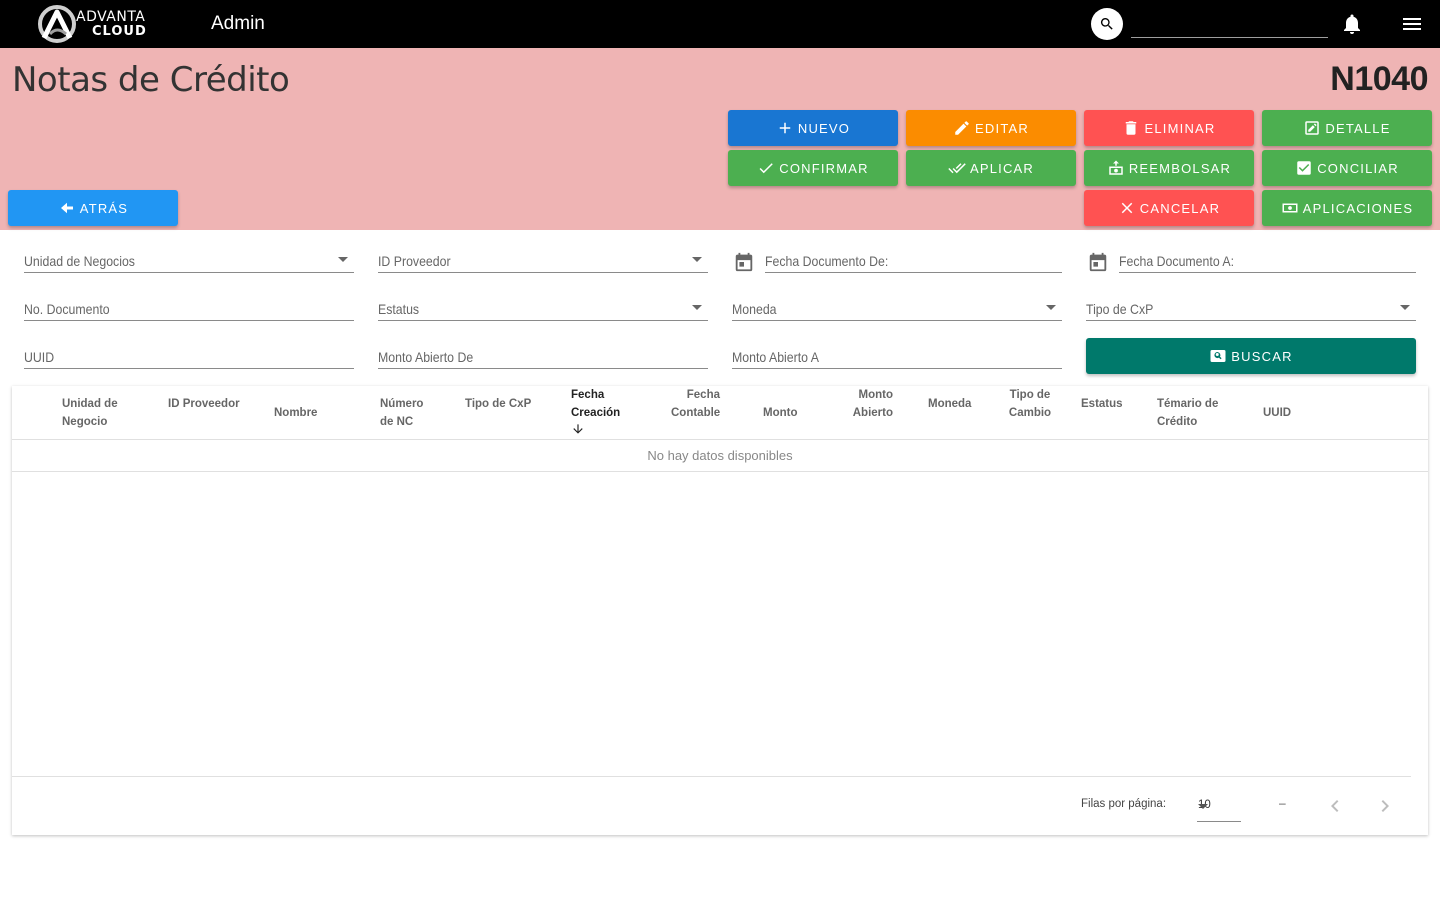 The height and width of the screenshot is (900, 1440). Describe the element at coordinates (813, 128) in the screenshot. I see `nuevo-button: NUEVO` at that location.